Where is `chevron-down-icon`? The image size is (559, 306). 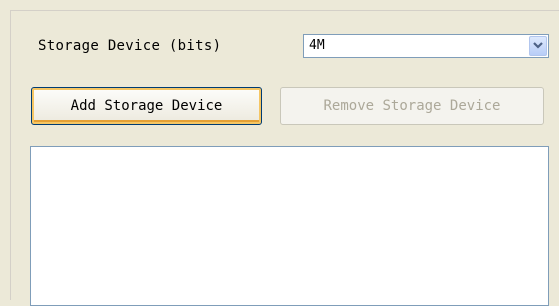 chevron-down-icon is located at coordinates (538, 45).